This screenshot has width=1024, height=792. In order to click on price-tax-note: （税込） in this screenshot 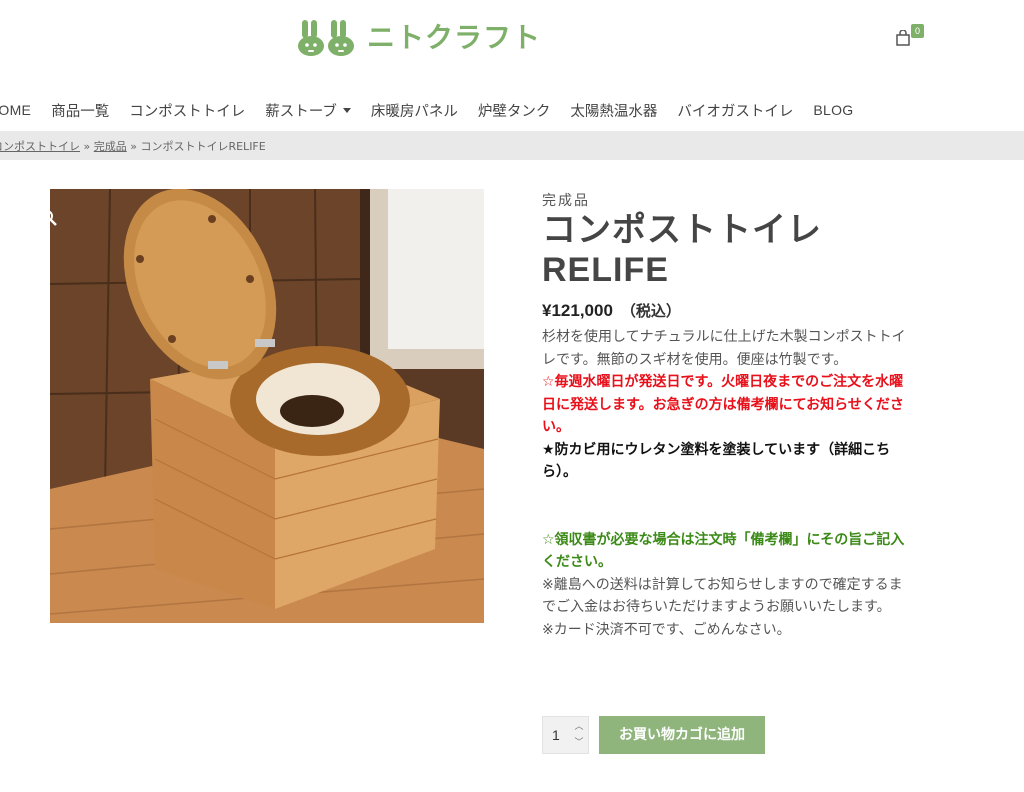, I will do `click(650, 311)`.